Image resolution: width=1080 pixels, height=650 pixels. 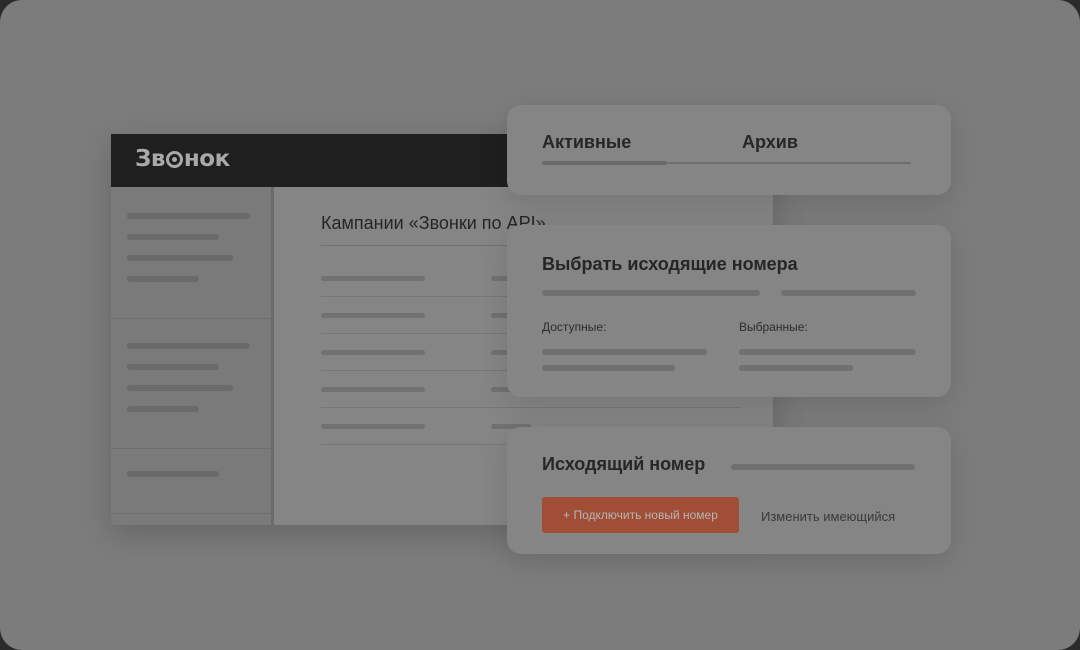 I want to click on tab-archive: Архив, so click(x=770, y=142).